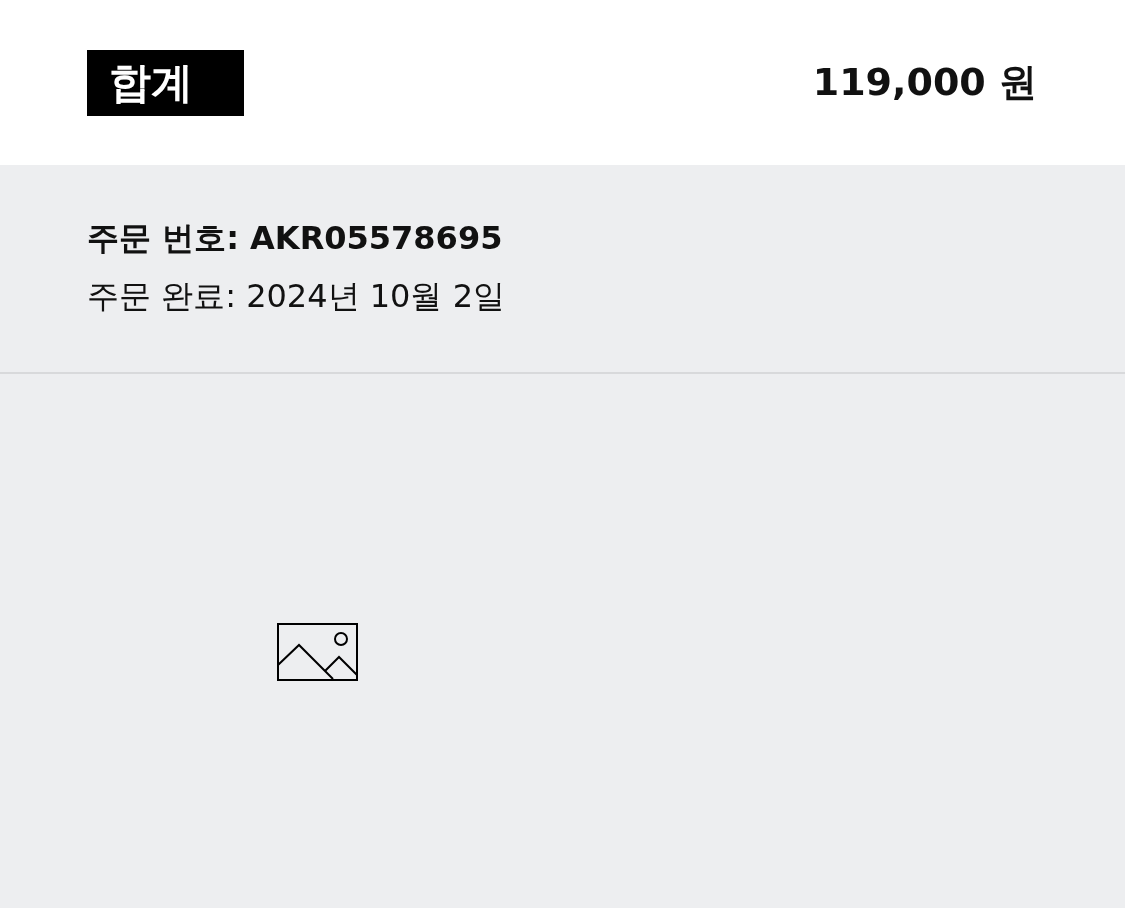 The height and width of the screenshot is (908, 1125). I want to click on total-amount: 119,000 원, so click(924, 82).